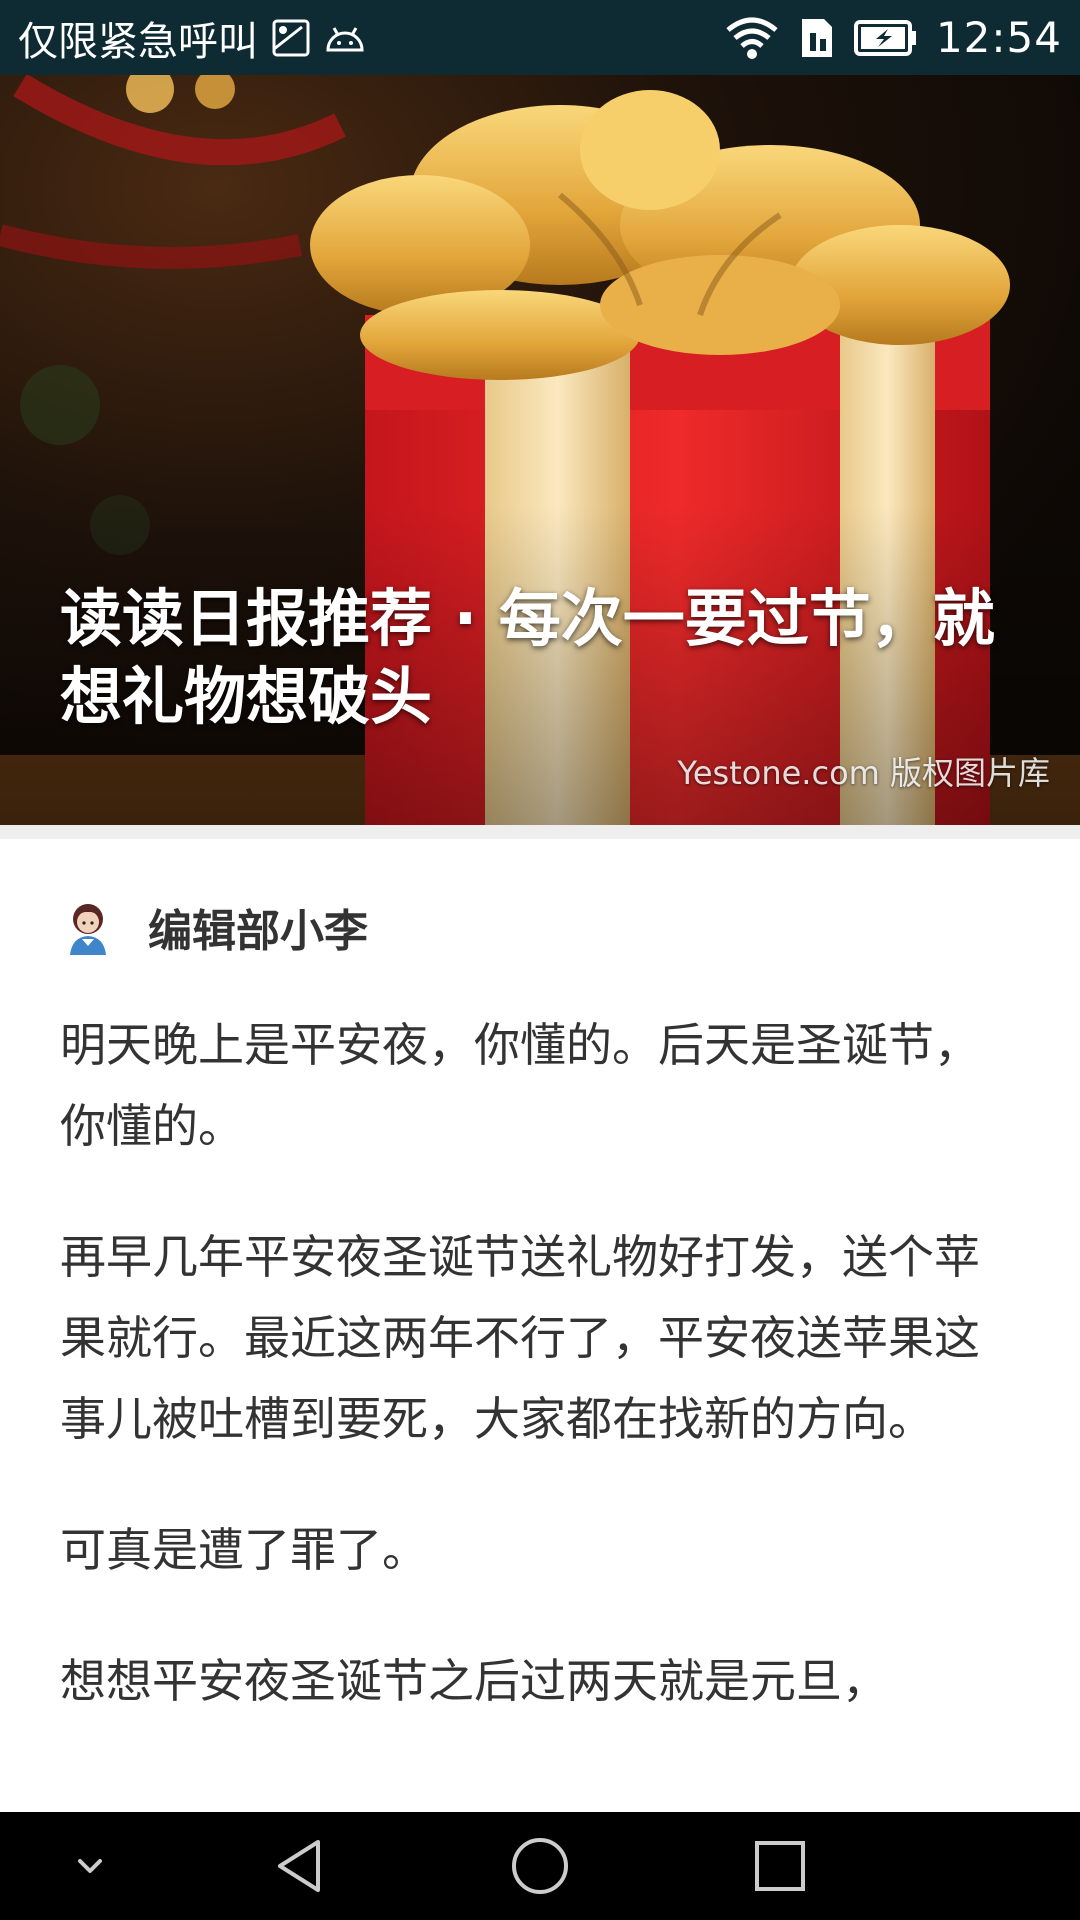 This screenshot has width=1080, height=1920. Describe the element at coordinates (817, 38) in the screenshot. I see `sim-icon` at that location.